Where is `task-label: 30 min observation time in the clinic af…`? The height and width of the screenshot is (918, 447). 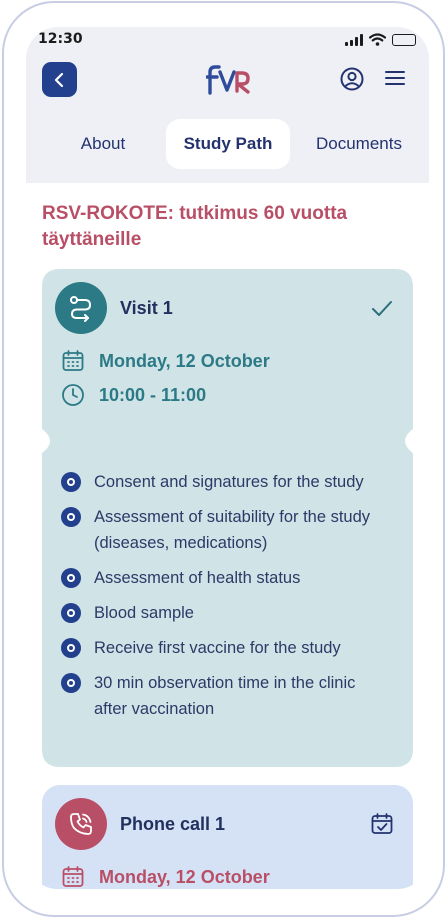
task-label: 30 min observation time in the clinic af… is located at coordinates (225, 696).